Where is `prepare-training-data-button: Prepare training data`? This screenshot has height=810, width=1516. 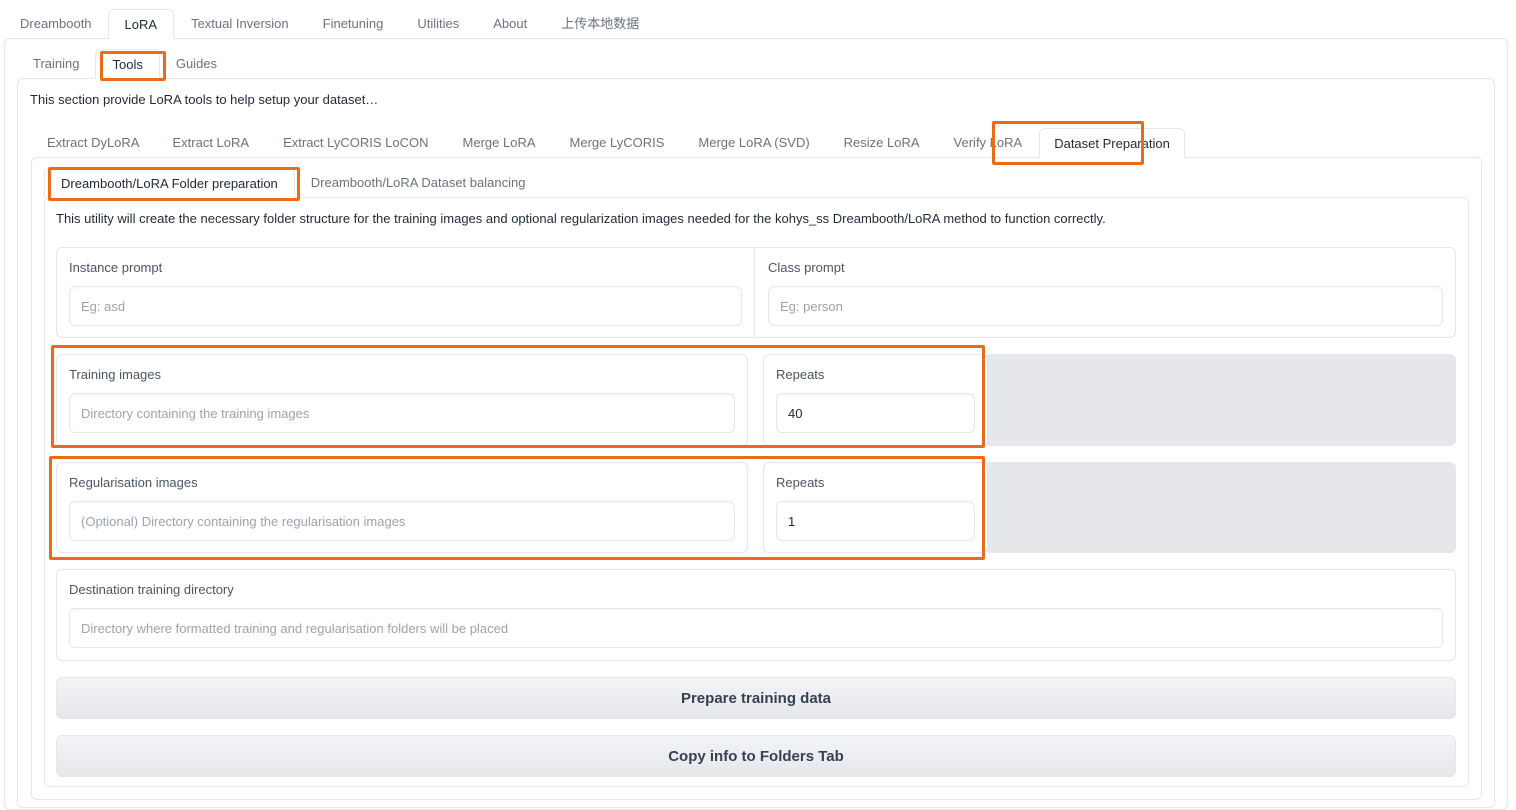
prepare-training-data-button: Prepare training data is located at coordinates (756, 698).